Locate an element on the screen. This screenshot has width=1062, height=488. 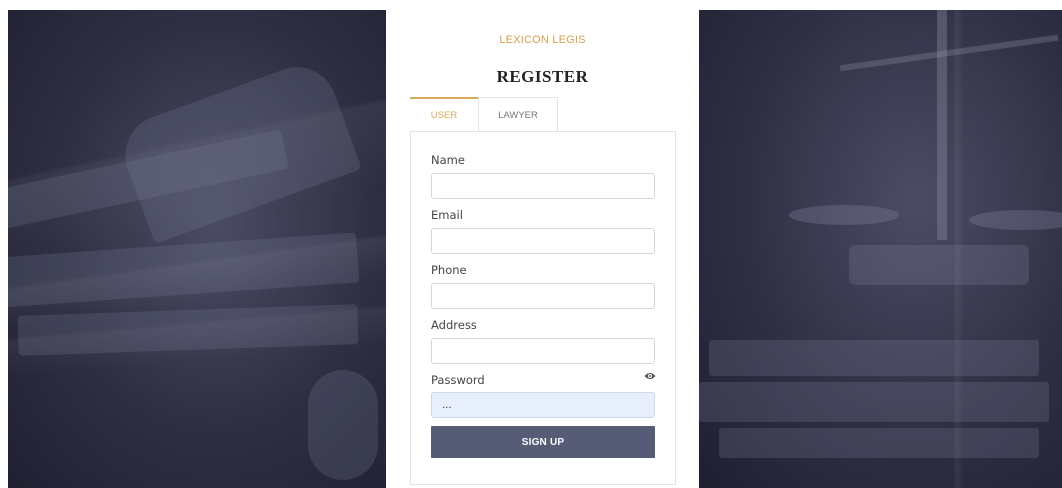
page-title: REGISTER is located at coordinates (542, 76).